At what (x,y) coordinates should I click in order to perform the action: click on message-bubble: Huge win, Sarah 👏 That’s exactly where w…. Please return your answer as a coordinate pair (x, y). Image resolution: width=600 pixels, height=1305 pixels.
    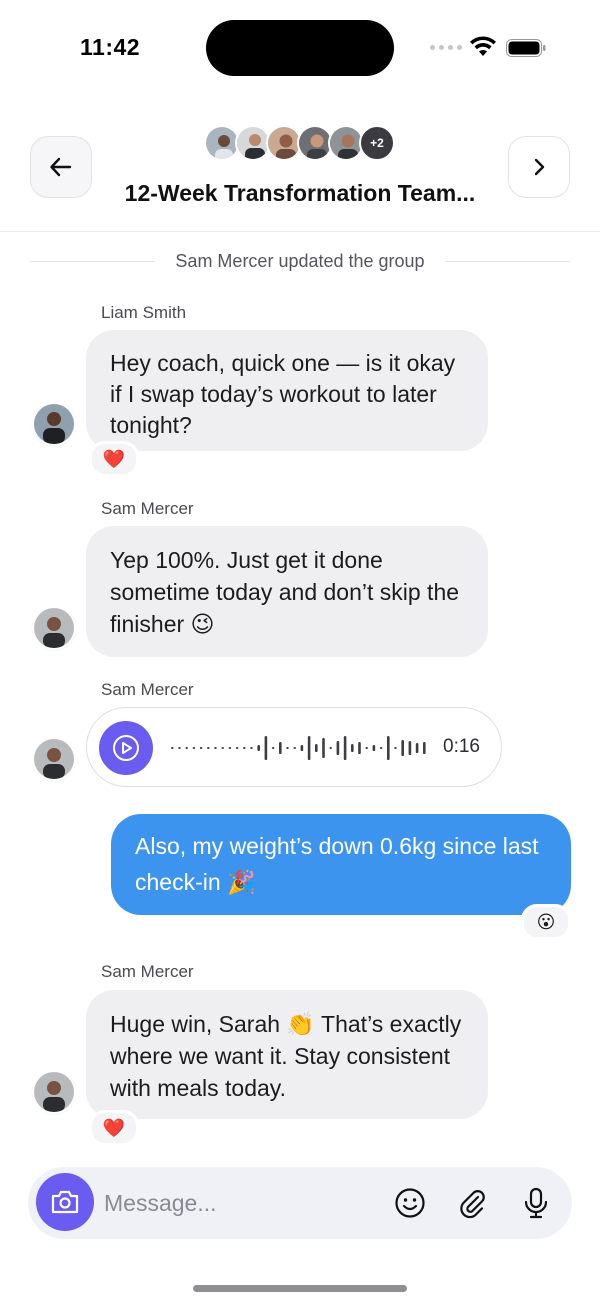
    Looking at the image, I should click on (287, 1054).